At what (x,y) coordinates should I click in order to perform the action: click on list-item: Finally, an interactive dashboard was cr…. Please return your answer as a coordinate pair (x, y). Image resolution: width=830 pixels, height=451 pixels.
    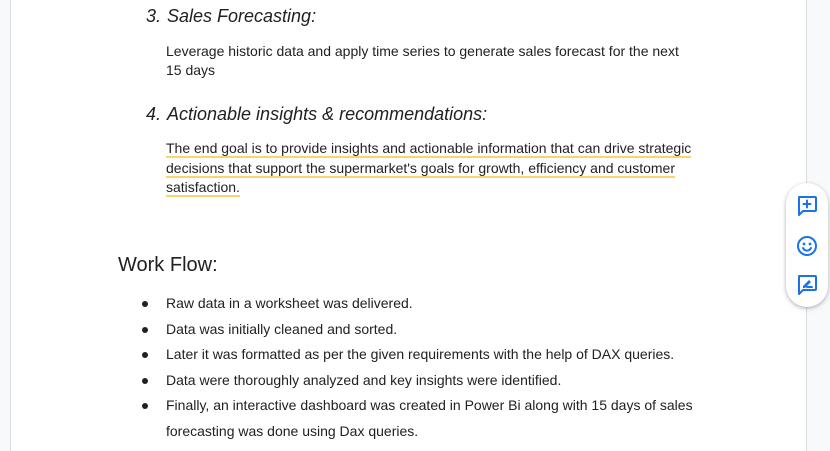
    Looking at the image, I should click on (446, 418).